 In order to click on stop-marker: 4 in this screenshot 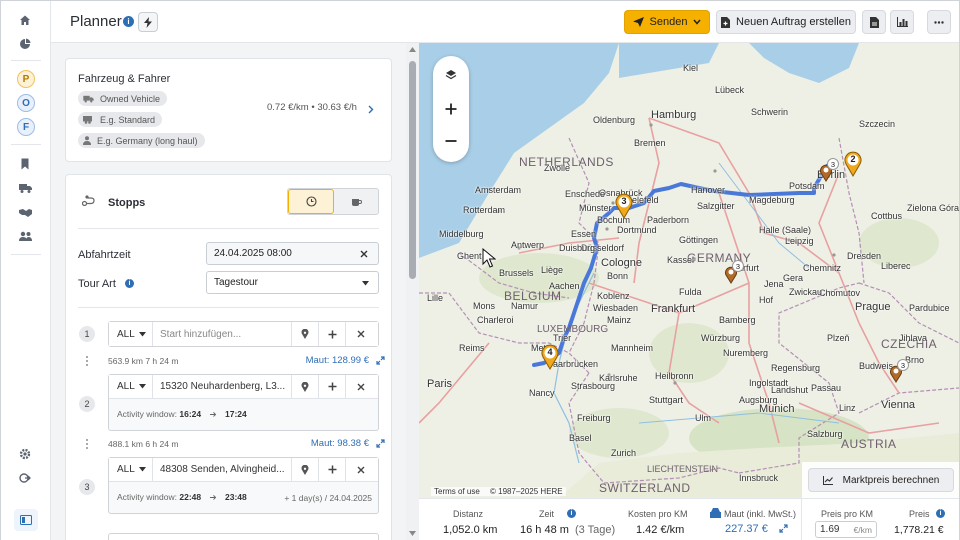, I will do `click(550, 357)`.